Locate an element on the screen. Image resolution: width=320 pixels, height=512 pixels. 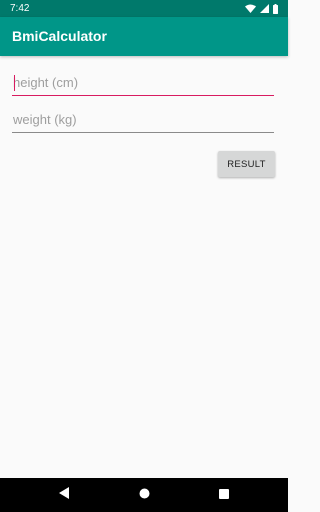
back-icon is located at coordinates (64, 495).